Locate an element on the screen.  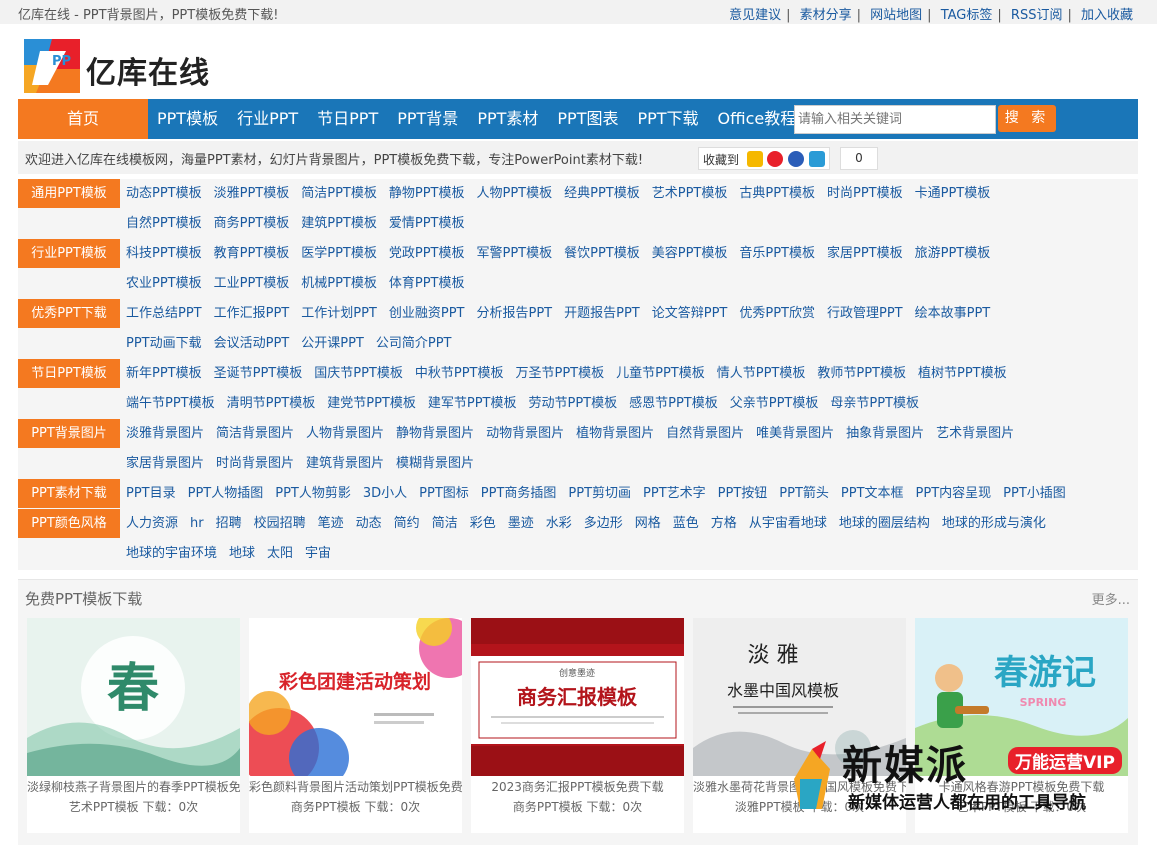
category-link: 太阳 is located at coordinates (280, 554).